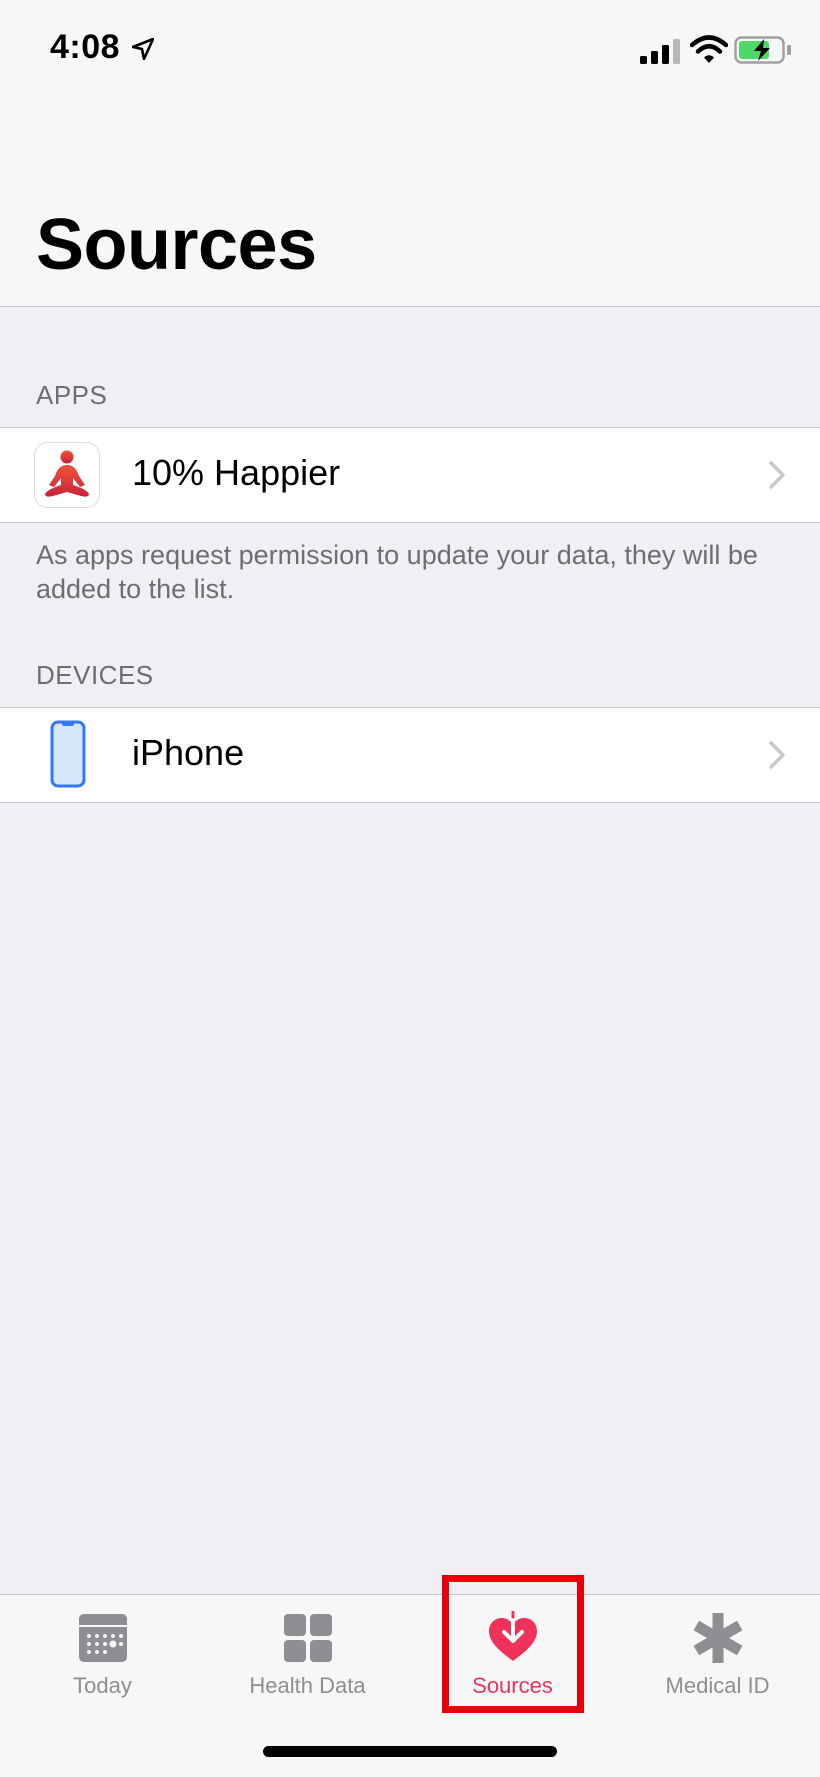 Image resolution: width=820 pixels, height=1777 pixels. What do you see at coordinates (188, 752) in the screenshot?
I see `row-label: iPhone` at bounding box center [188, 752].